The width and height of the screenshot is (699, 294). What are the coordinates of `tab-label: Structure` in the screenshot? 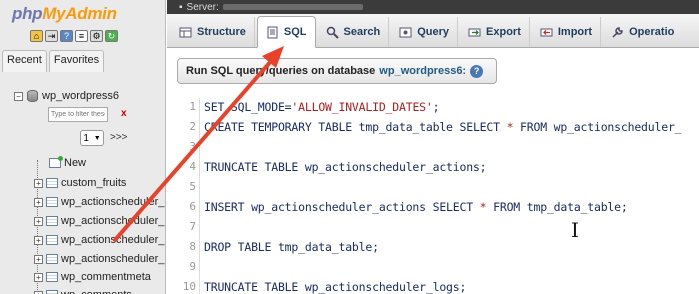 It's located at (221, 32).